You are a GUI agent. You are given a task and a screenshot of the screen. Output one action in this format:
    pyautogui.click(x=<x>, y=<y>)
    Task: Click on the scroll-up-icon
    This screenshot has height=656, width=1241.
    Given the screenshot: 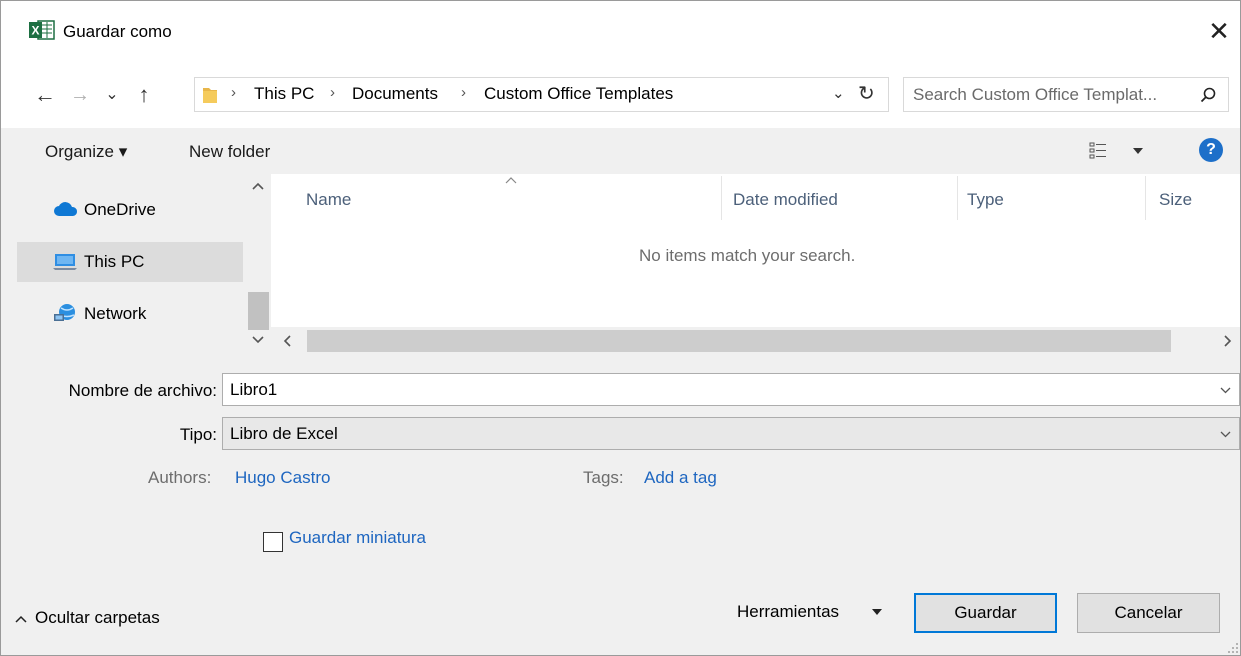 What is the action you would take?
    pyautogui.click(x=258, y=186)
    